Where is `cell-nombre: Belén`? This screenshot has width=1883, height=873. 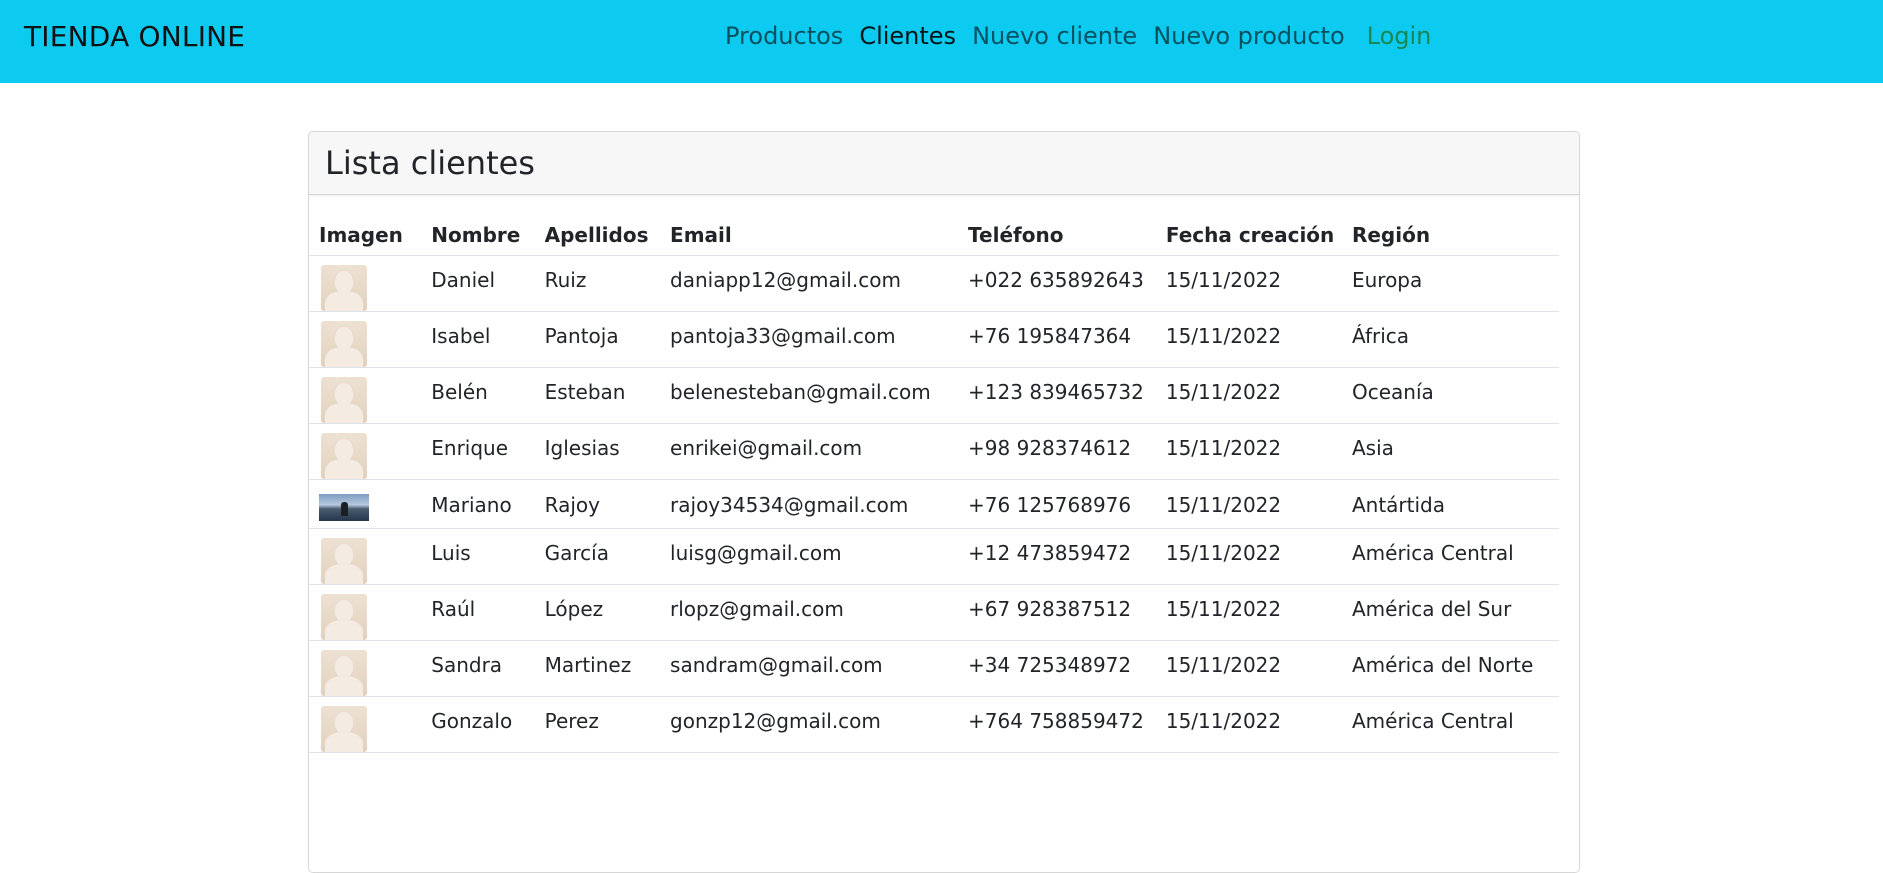 cell-nombre: Belén is located at coordinates (488, 395).